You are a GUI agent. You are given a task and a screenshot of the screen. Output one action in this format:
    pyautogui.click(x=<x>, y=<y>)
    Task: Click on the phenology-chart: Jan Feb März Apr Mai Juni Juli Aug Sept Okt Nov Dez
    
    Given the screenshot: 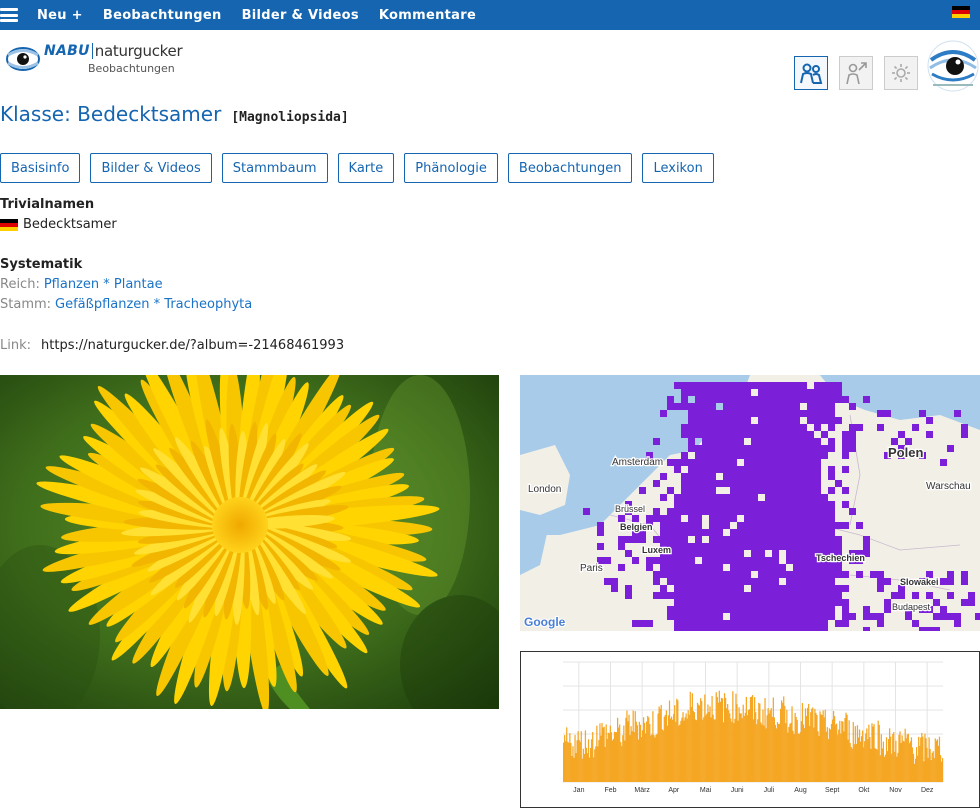 What is the action you would take?
    pyautogui.click(x=750, y=729)
    